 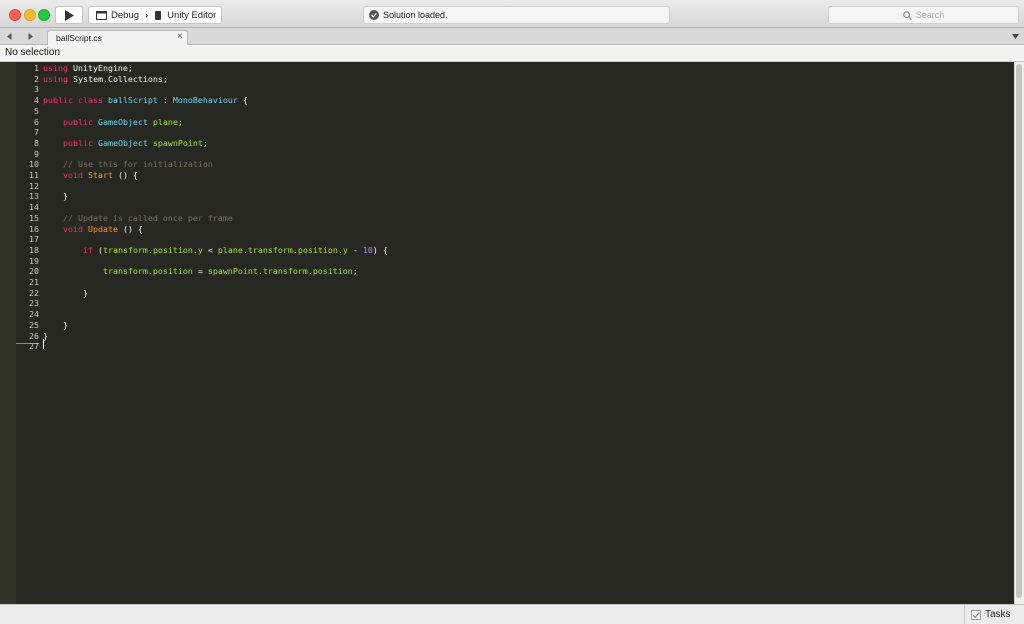 I want to click on line-number: 13, so click(x=34, y=196).